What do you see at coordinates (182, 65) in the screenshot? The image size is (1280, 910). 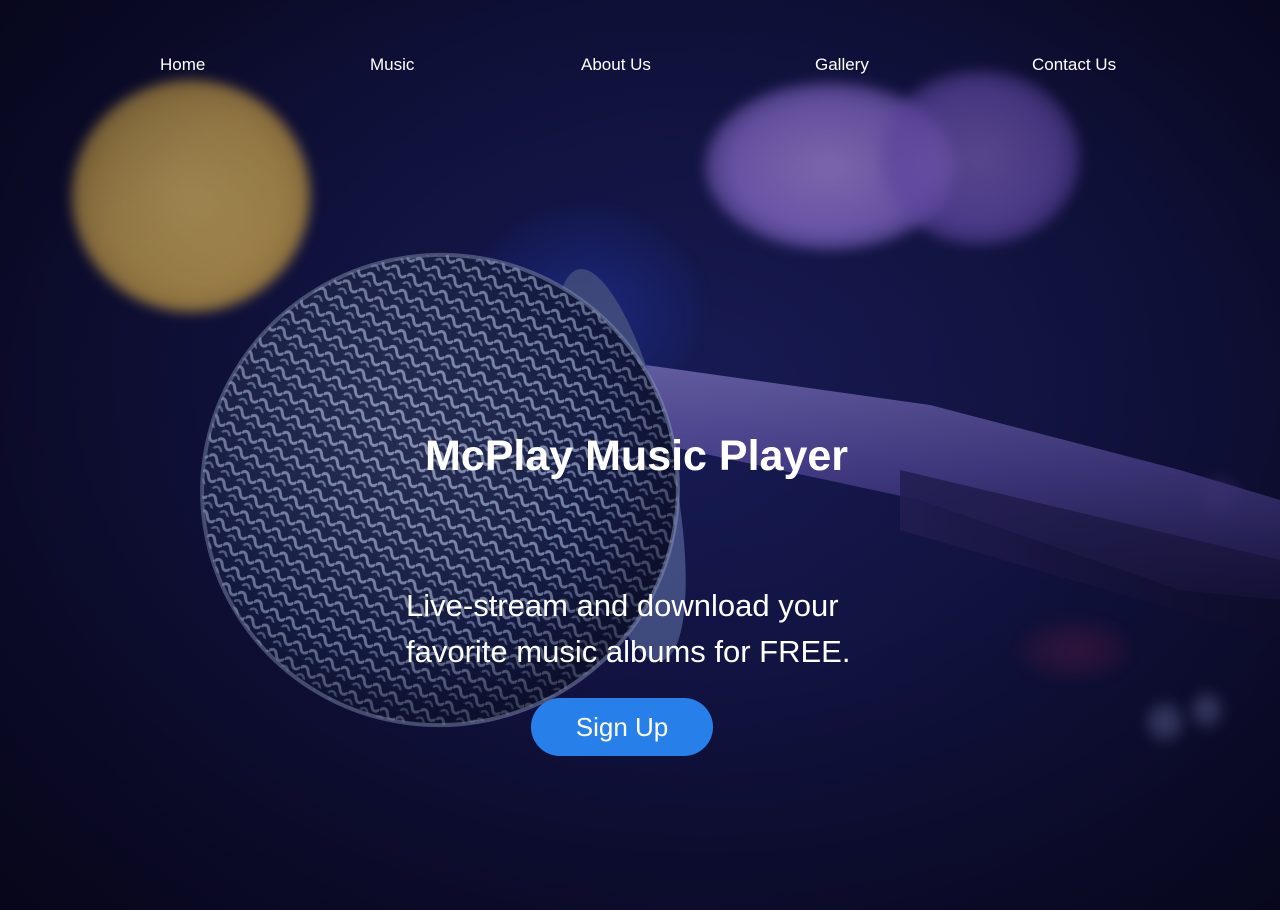 I see `nav-link-home: Home` at bounding box center [182, 65].